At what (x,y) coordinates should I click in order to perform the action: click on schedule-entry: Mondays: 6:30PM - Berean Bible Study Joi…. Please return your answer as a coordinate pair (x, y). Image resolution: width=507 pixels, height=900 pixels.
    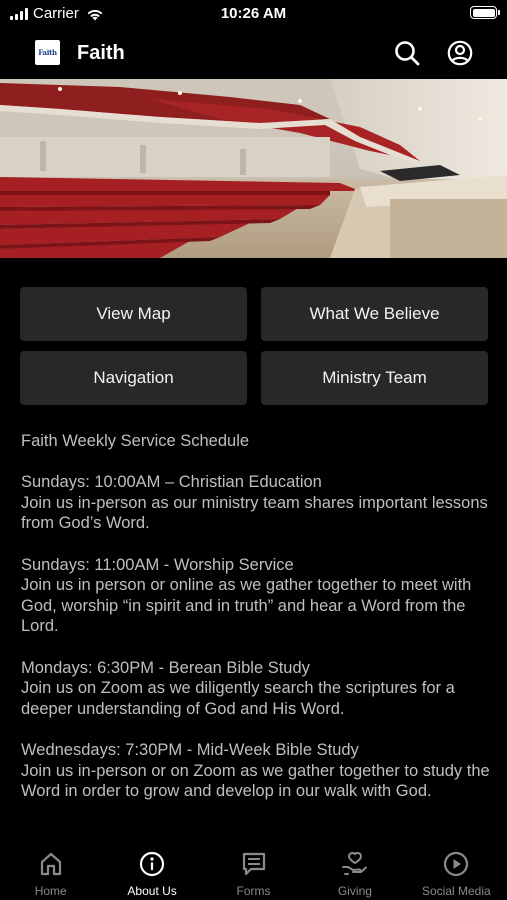
    Looking at the image, I should click on (256, 689).